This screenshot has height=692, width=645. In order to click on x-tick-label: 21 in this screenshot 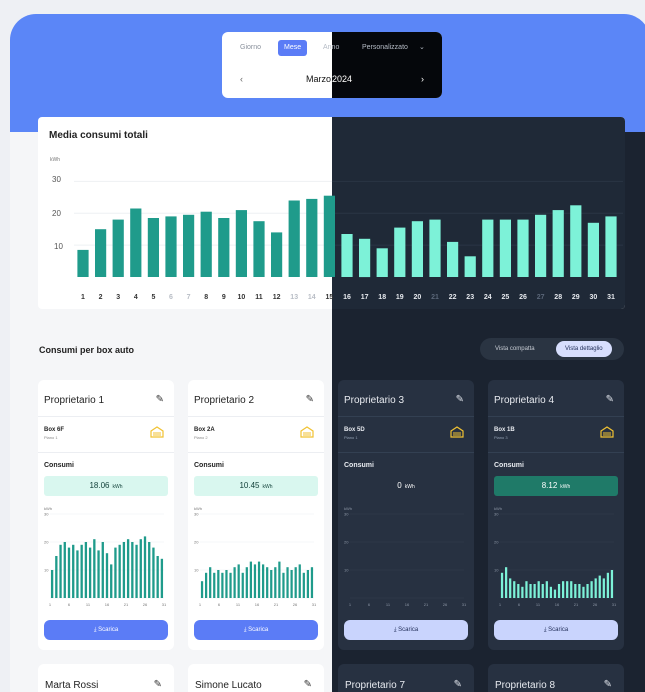, I will do `click(435, 297)`.